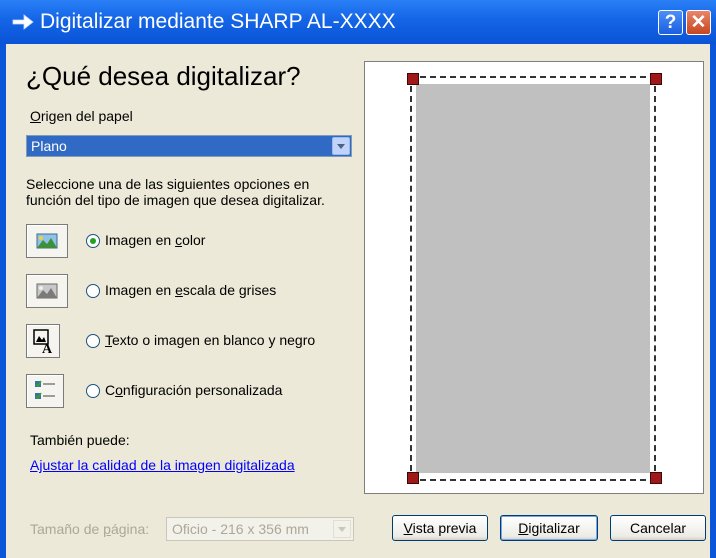 The width and height of the screenshot is (716, 558). I want to click on scan-button: Digitalizar, so click(549, 528).